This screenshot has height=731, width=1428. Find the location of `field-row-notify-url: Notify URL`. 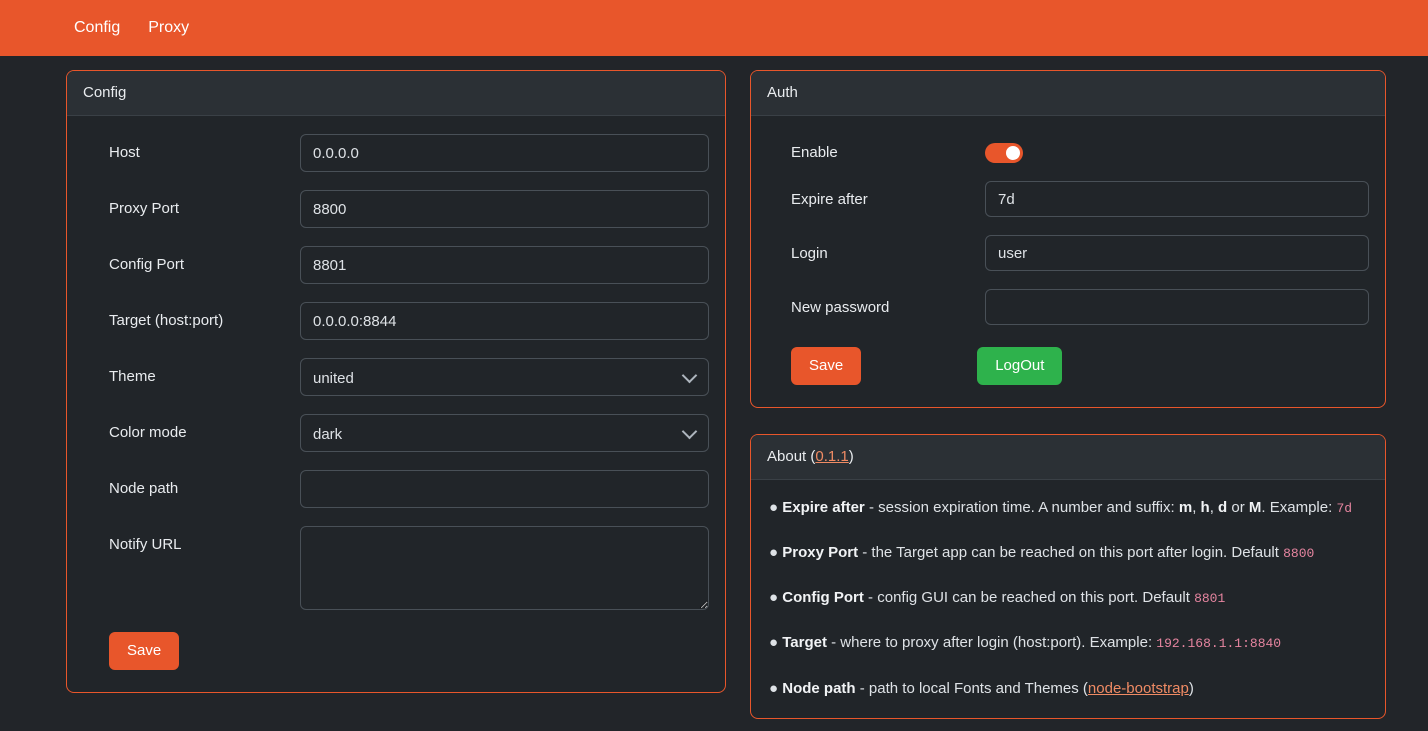

field-row-notify-url: Notify URL is located at coordinates (396, 568).